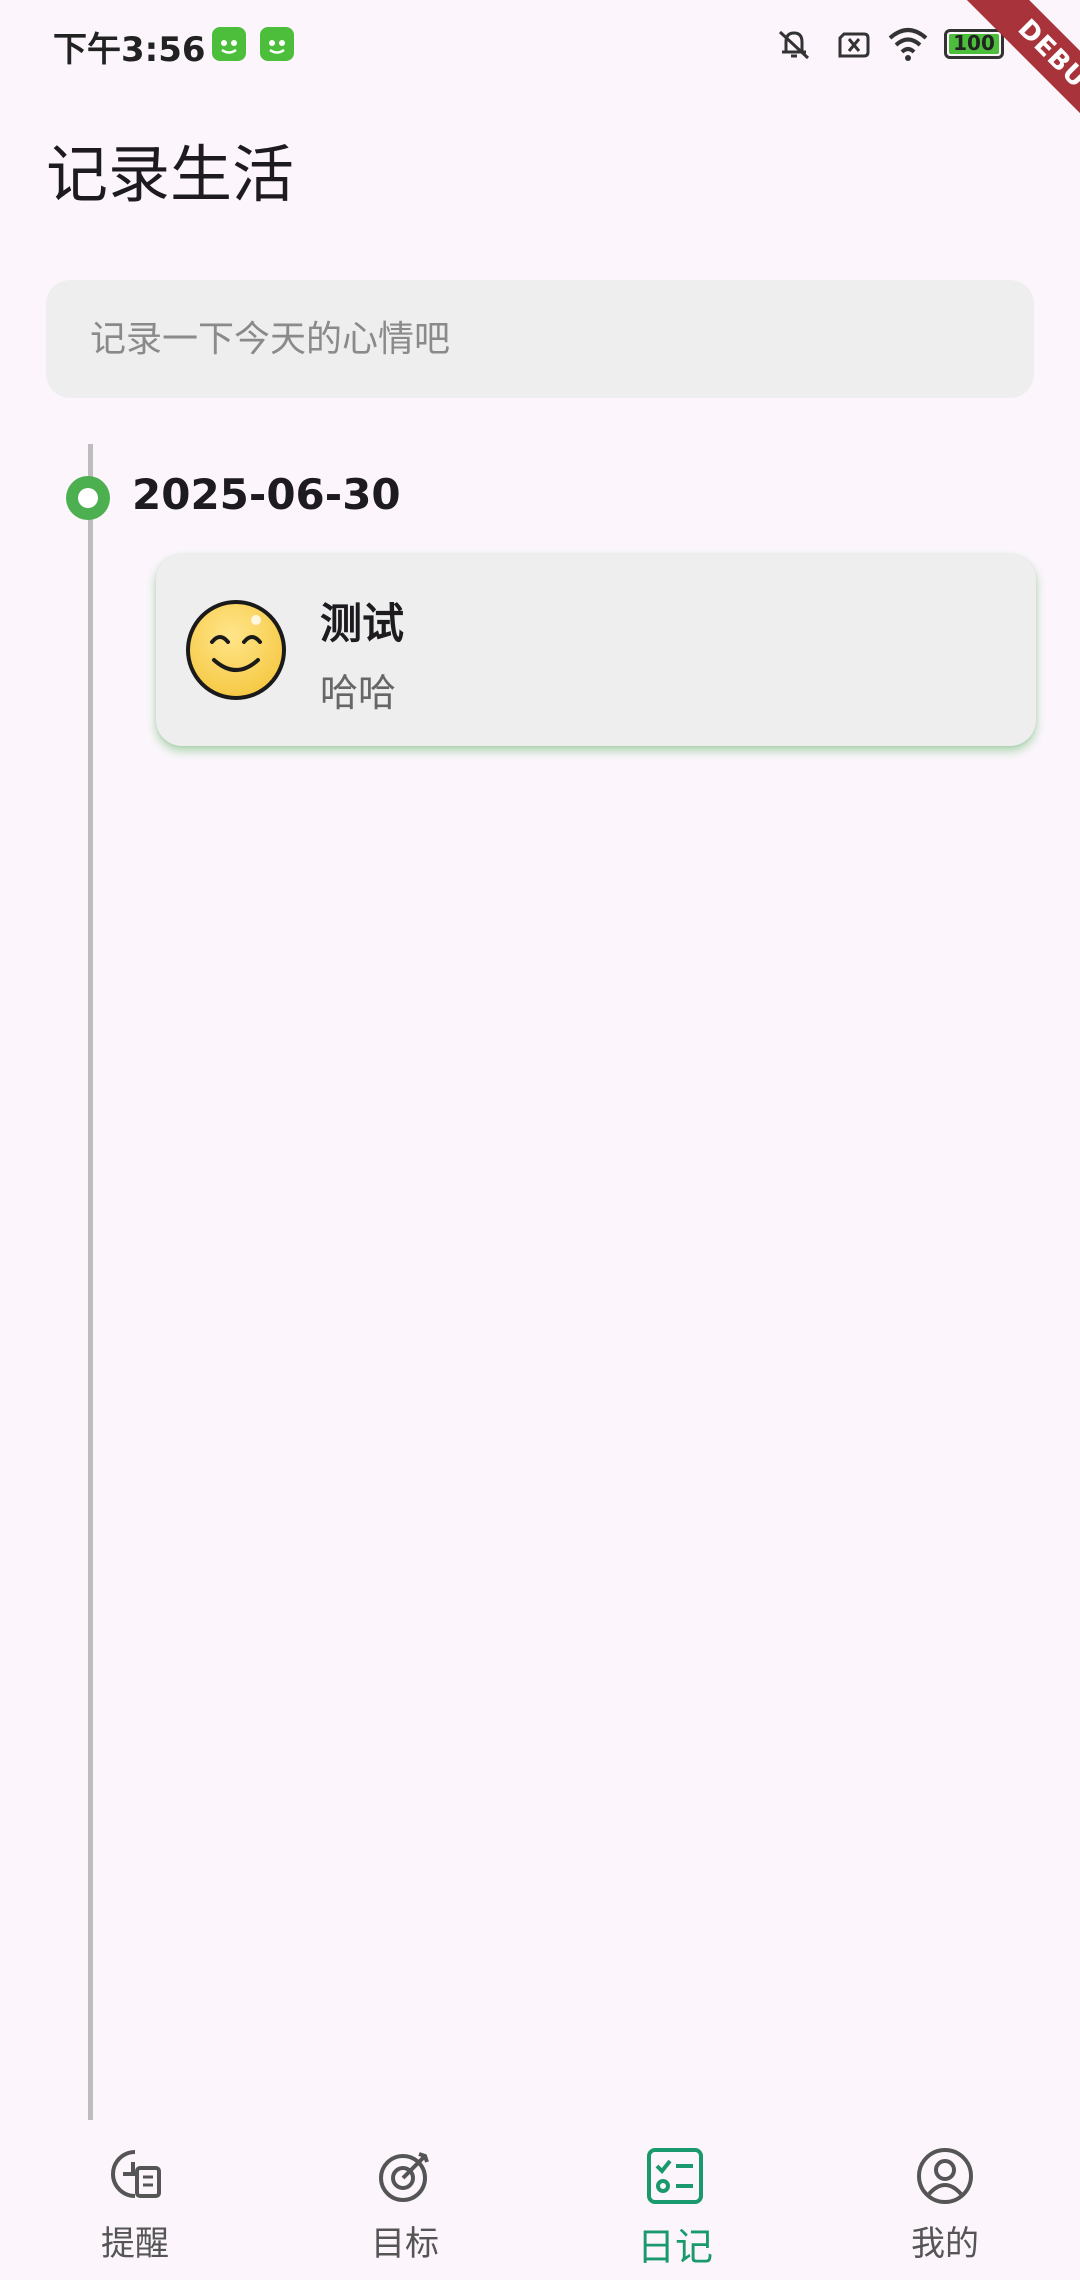  What do you see at coordinates (236, 650) in the screenshot?
I see `smiley-face-icon` at bounding box center [236, 650].